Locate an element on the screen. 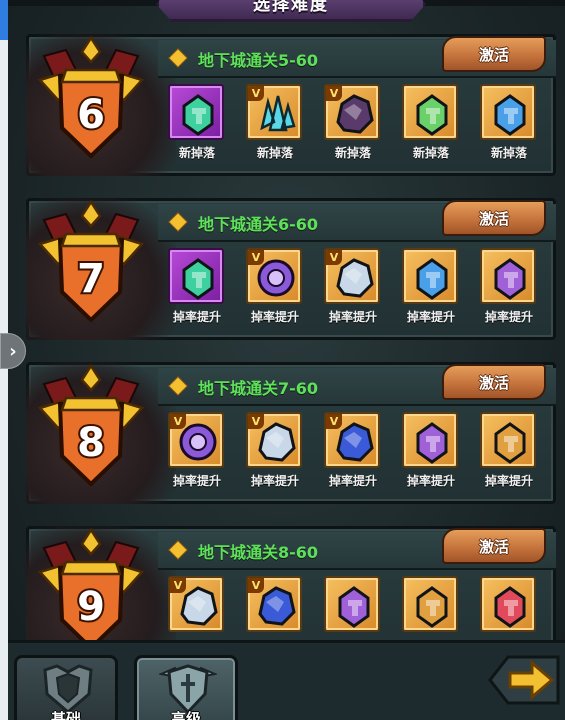  reward-items: 掉率提升 V 掉率提升 V 掉率提升 掉率提升 掉率提升 is located at coordinates (363, 288).